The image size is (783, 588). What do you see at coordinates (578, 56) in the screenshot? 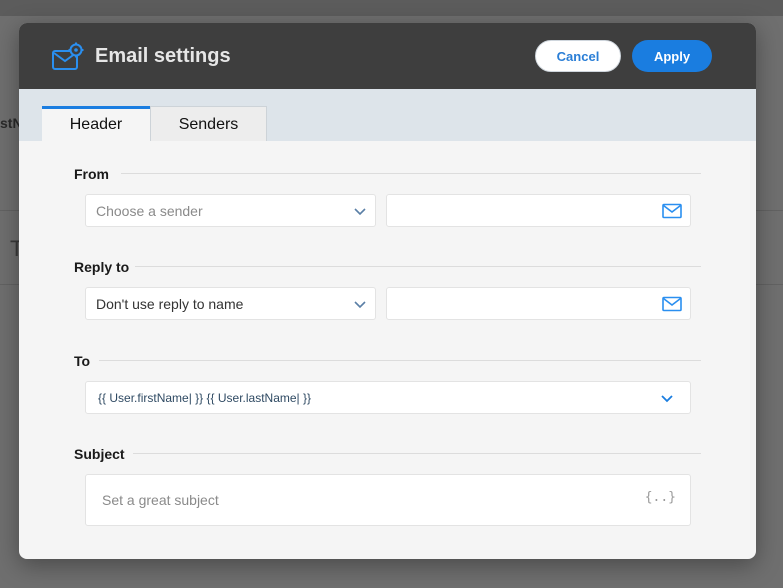
I see `cancel-button: Cancel` at bounding box center [578, 56].